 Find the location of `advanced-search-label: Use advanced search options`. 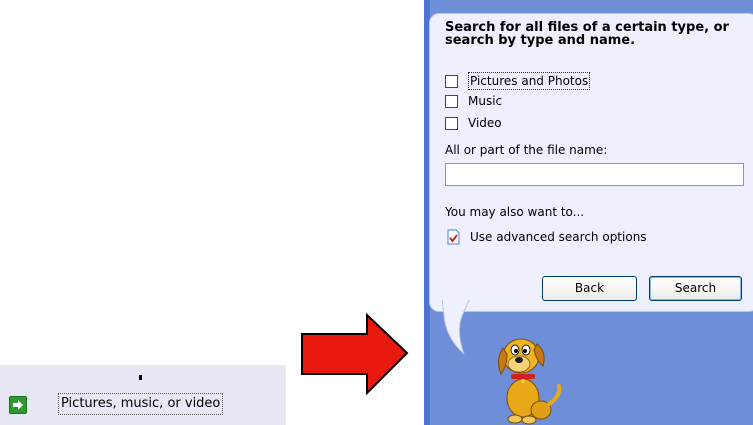

advanced-search-label: Use advanced search options is located at coordinates (558, 237).